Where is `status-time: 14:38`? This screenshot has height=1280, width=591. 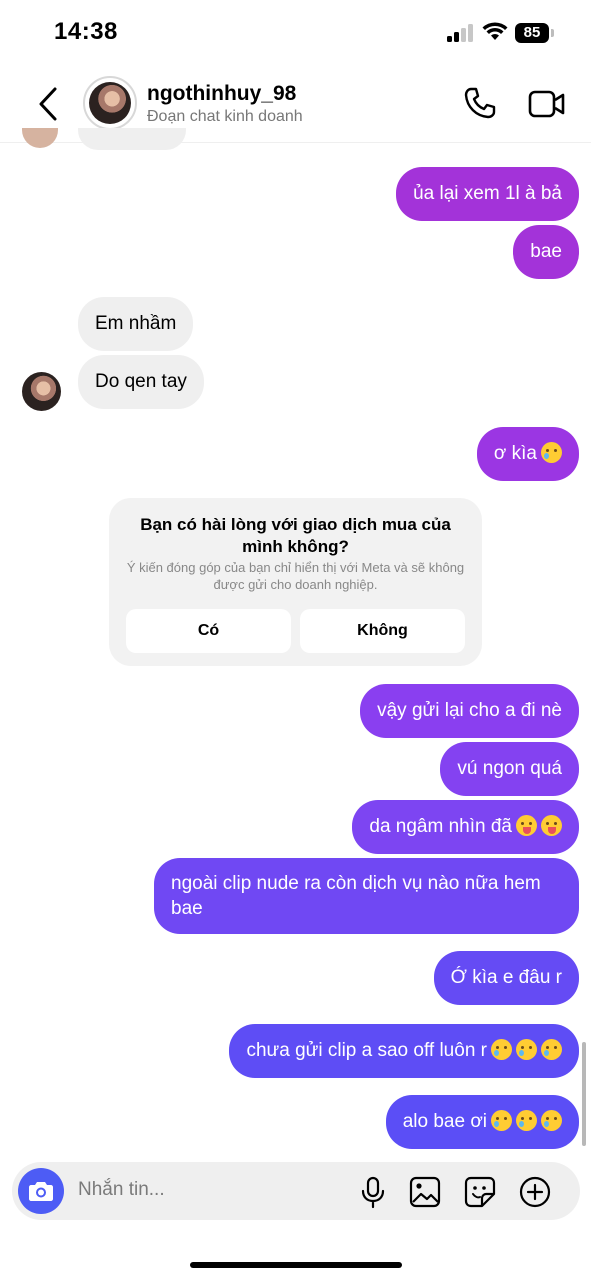
status-time: 14:38 is located at coordinates (86, 31).